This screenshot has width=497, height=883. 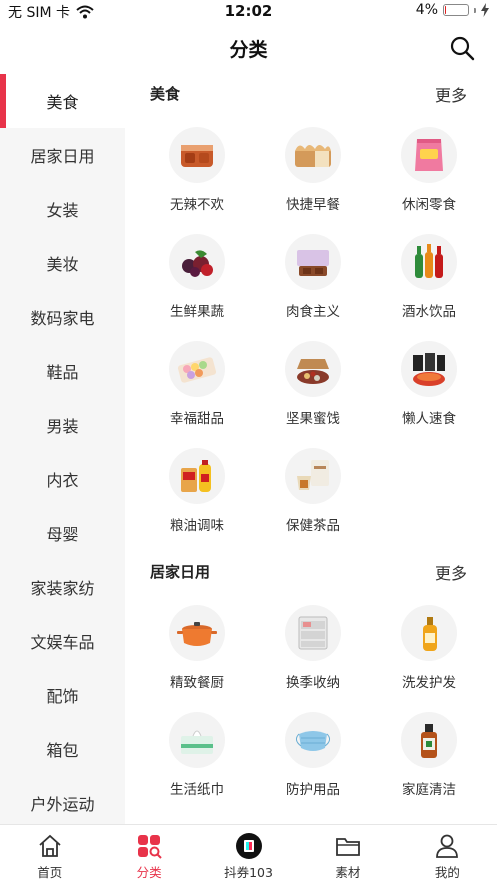 What do you see at coordinates (248, 872) in the screenshot?
I see `tab-label: 抖券103` at bounding box center [248, 872].